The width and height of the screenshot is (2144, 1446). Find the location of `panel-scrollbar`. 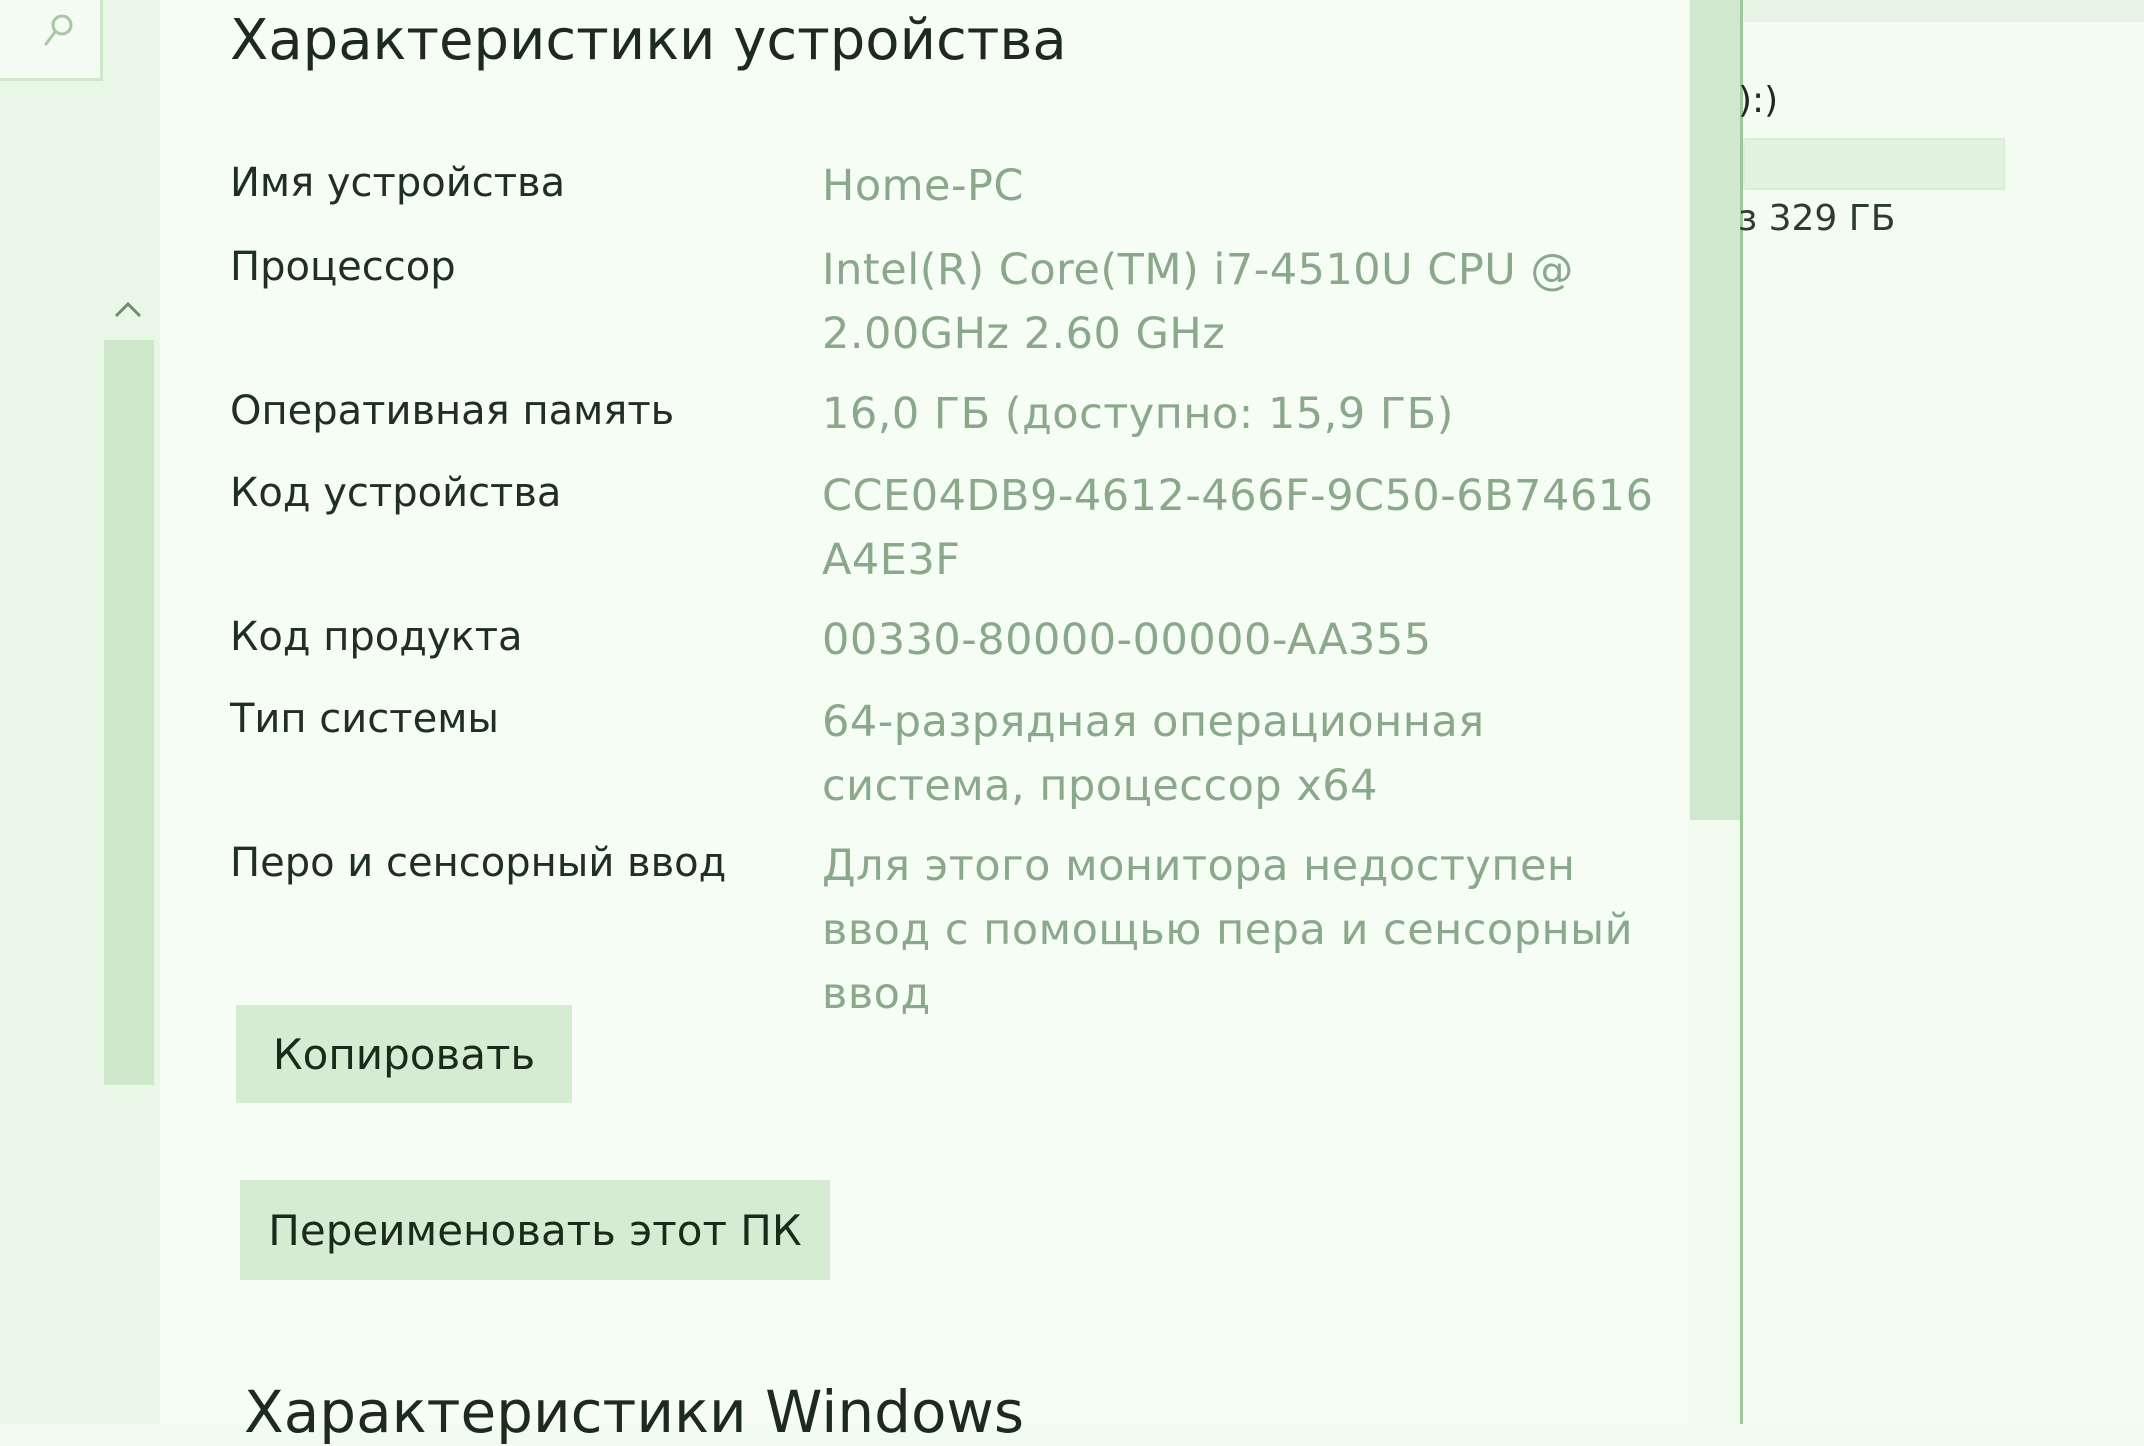

panel-scrollbar is located at coordinates (1717, 410).